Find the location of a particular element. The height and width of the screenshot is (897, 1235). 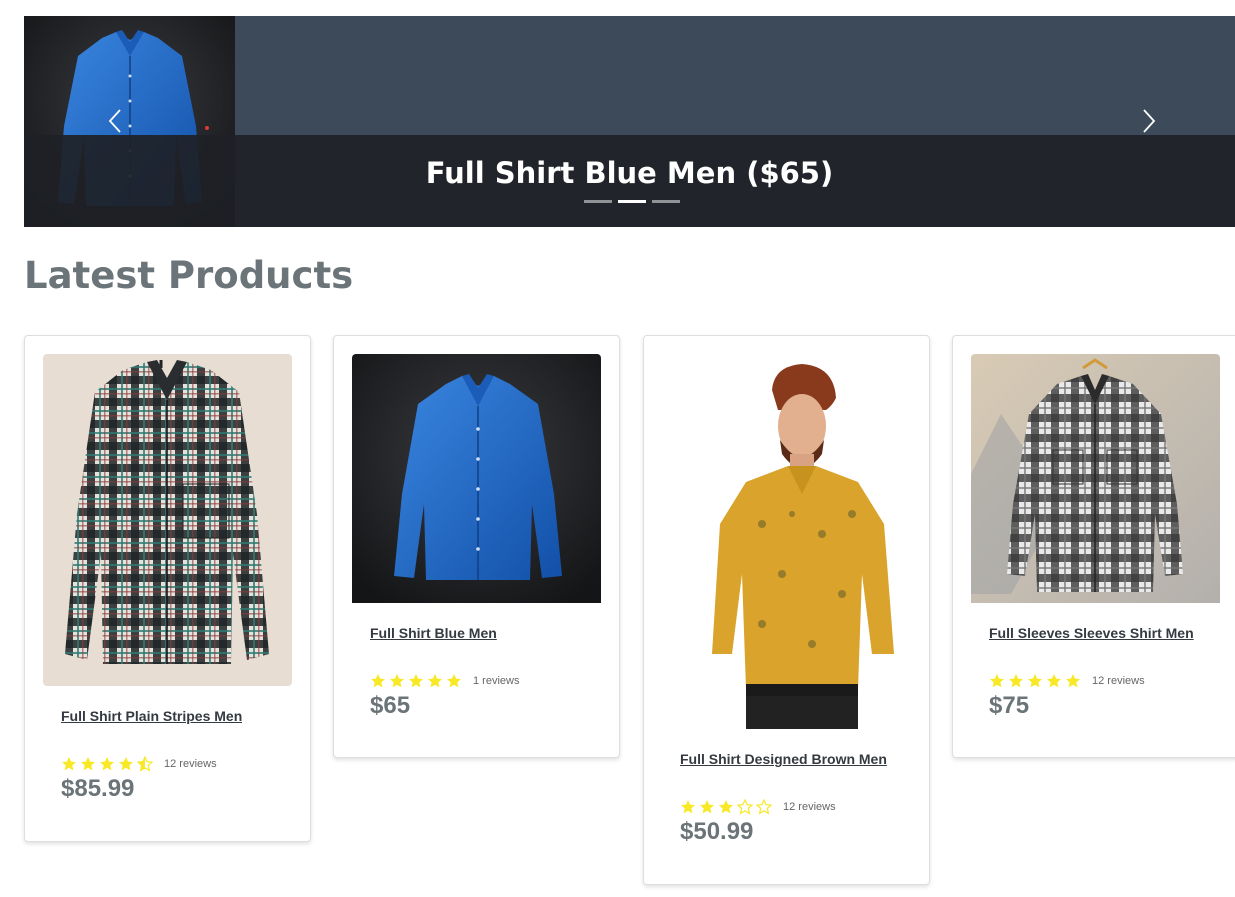

chevron-right-icon is located at coordinates (1149, 121).